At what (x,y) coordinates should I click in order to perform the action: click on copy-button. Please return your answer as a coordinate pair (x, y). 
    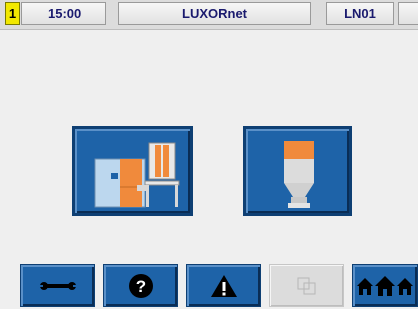
    Looking at the image, I should click on (306, 285).